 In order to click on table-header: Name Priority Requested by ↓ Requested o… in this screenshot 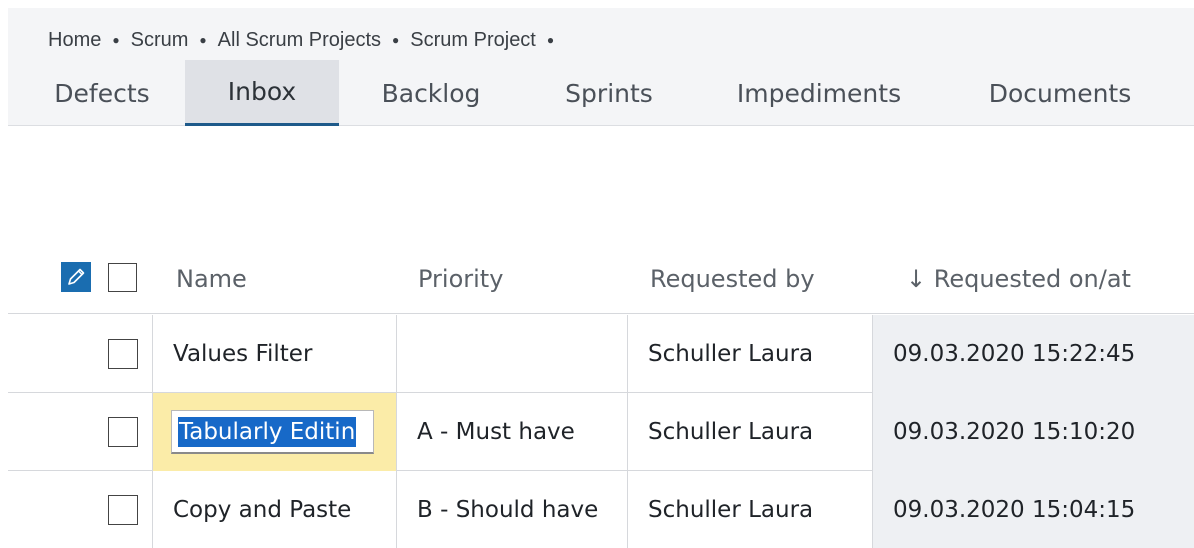, I will do `click(601, 280)`.